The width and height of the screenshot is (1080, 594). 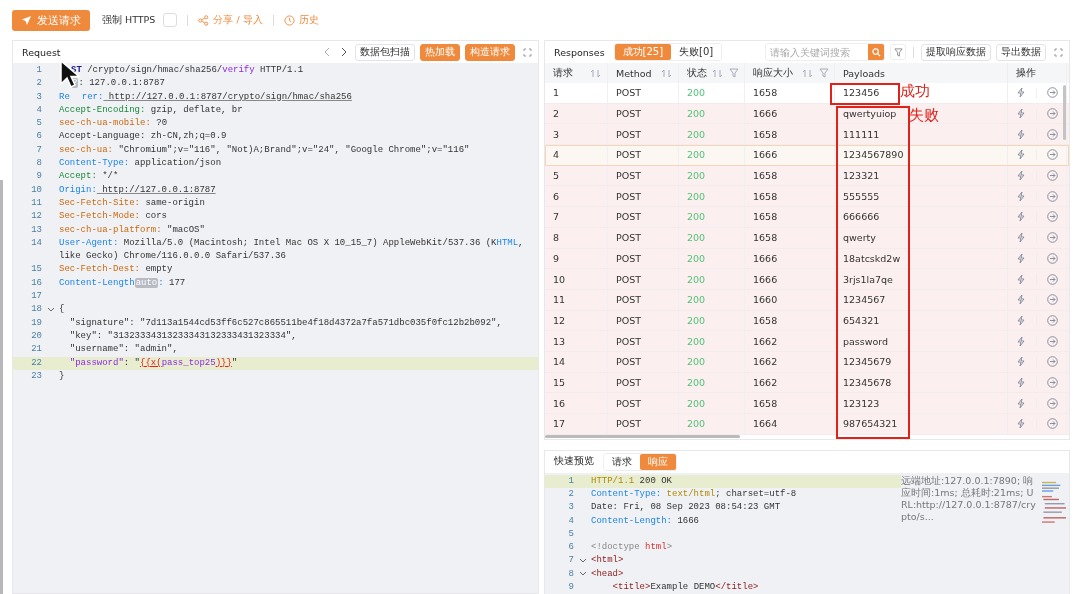 I want to click on table-row: 4 POST 200 1666 1234567890, so click(x=807, y=155).